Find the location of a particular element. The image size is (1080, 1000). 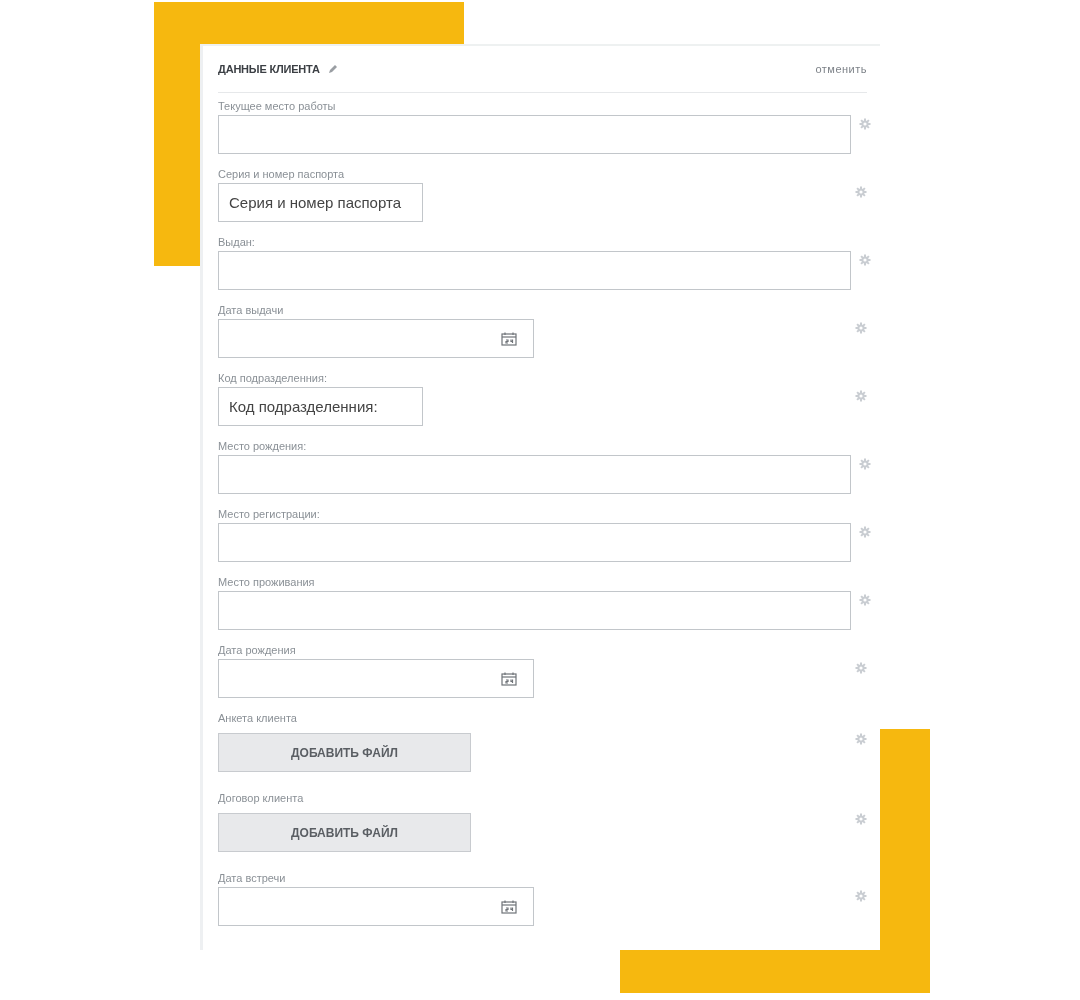

field-label: Место регистрации: is located at coordinates (269, 514).